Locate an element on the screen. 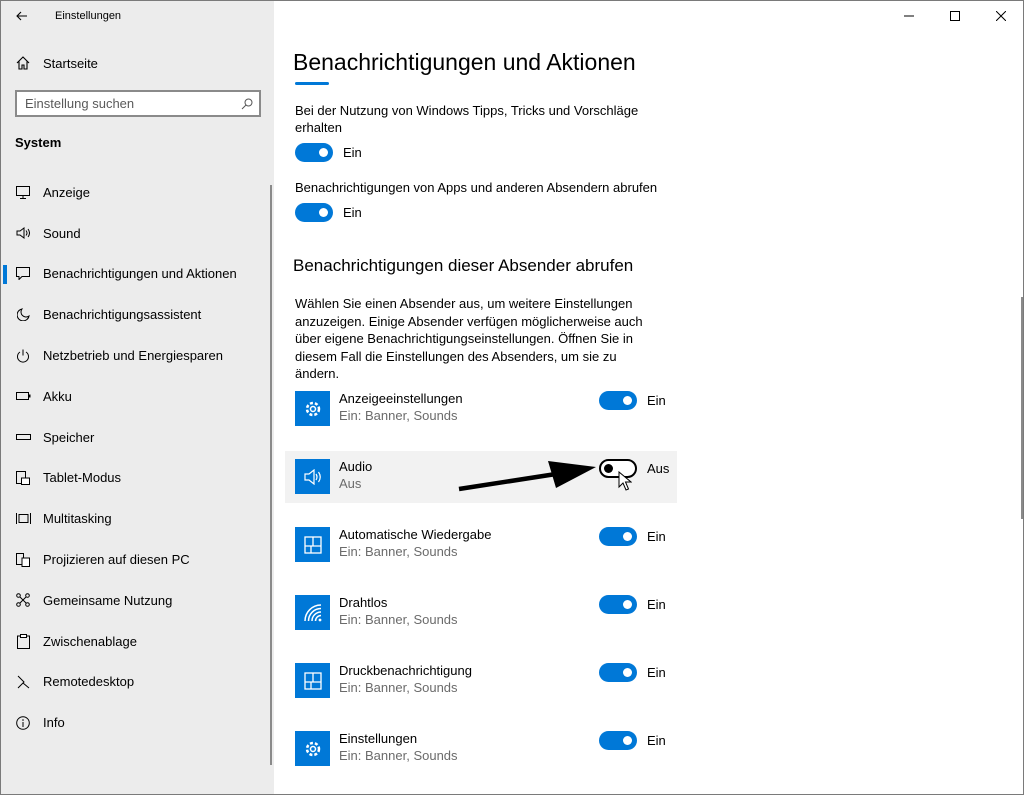 Image resolution: width=1024 pixels, height=795 pixels. sender-name: Druckbenachrichtigung is located at coordinates (405, 670).